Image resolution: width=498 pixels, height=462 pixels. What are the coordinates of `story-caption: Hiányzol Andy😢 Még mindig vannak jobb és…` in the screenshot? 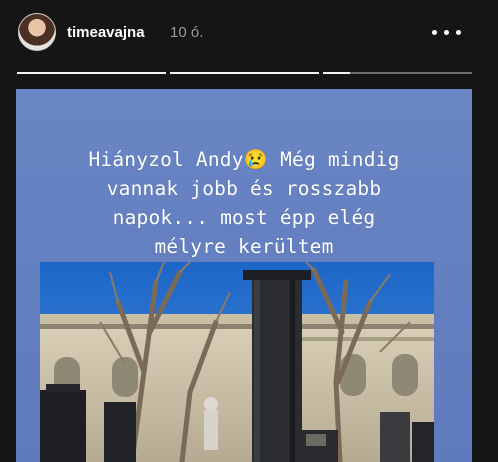 It's located at (244, 203).